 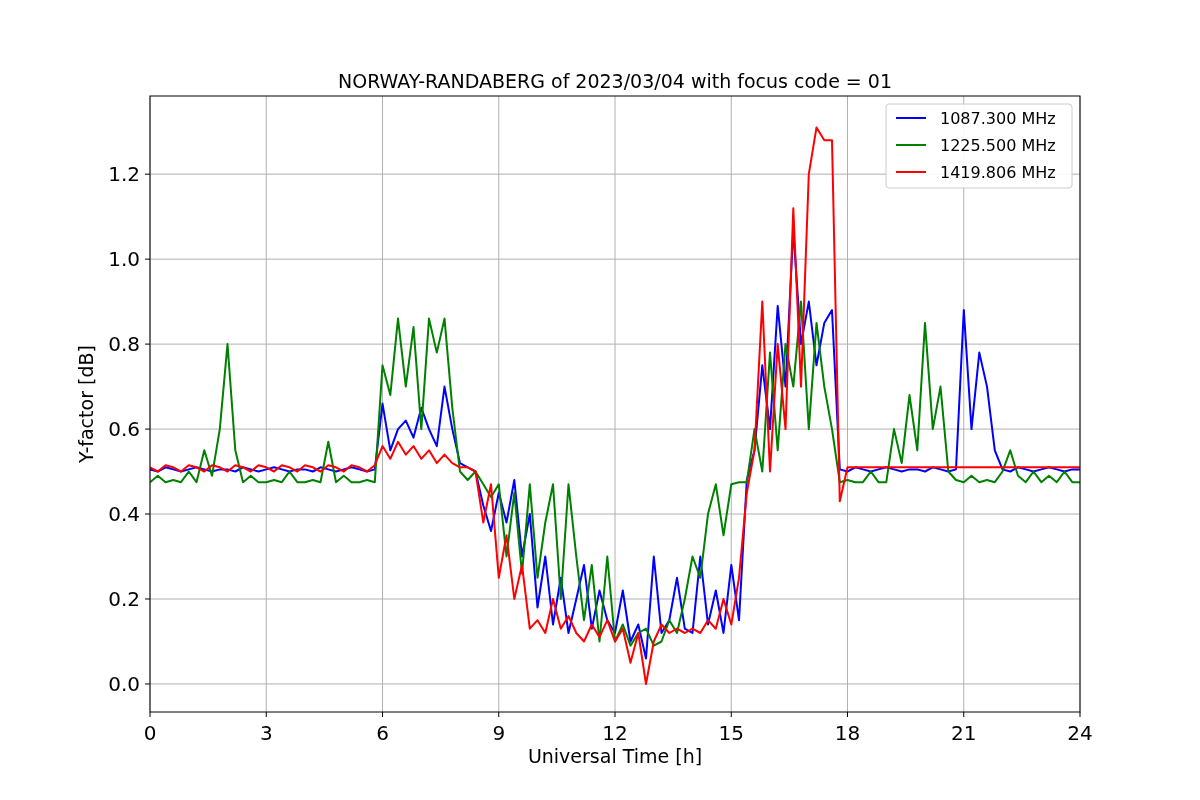 What do you see at coordinates (124, 514) in the screenshot?
I see `y-tick-label: 0.4` at bounding box center [124, 514].